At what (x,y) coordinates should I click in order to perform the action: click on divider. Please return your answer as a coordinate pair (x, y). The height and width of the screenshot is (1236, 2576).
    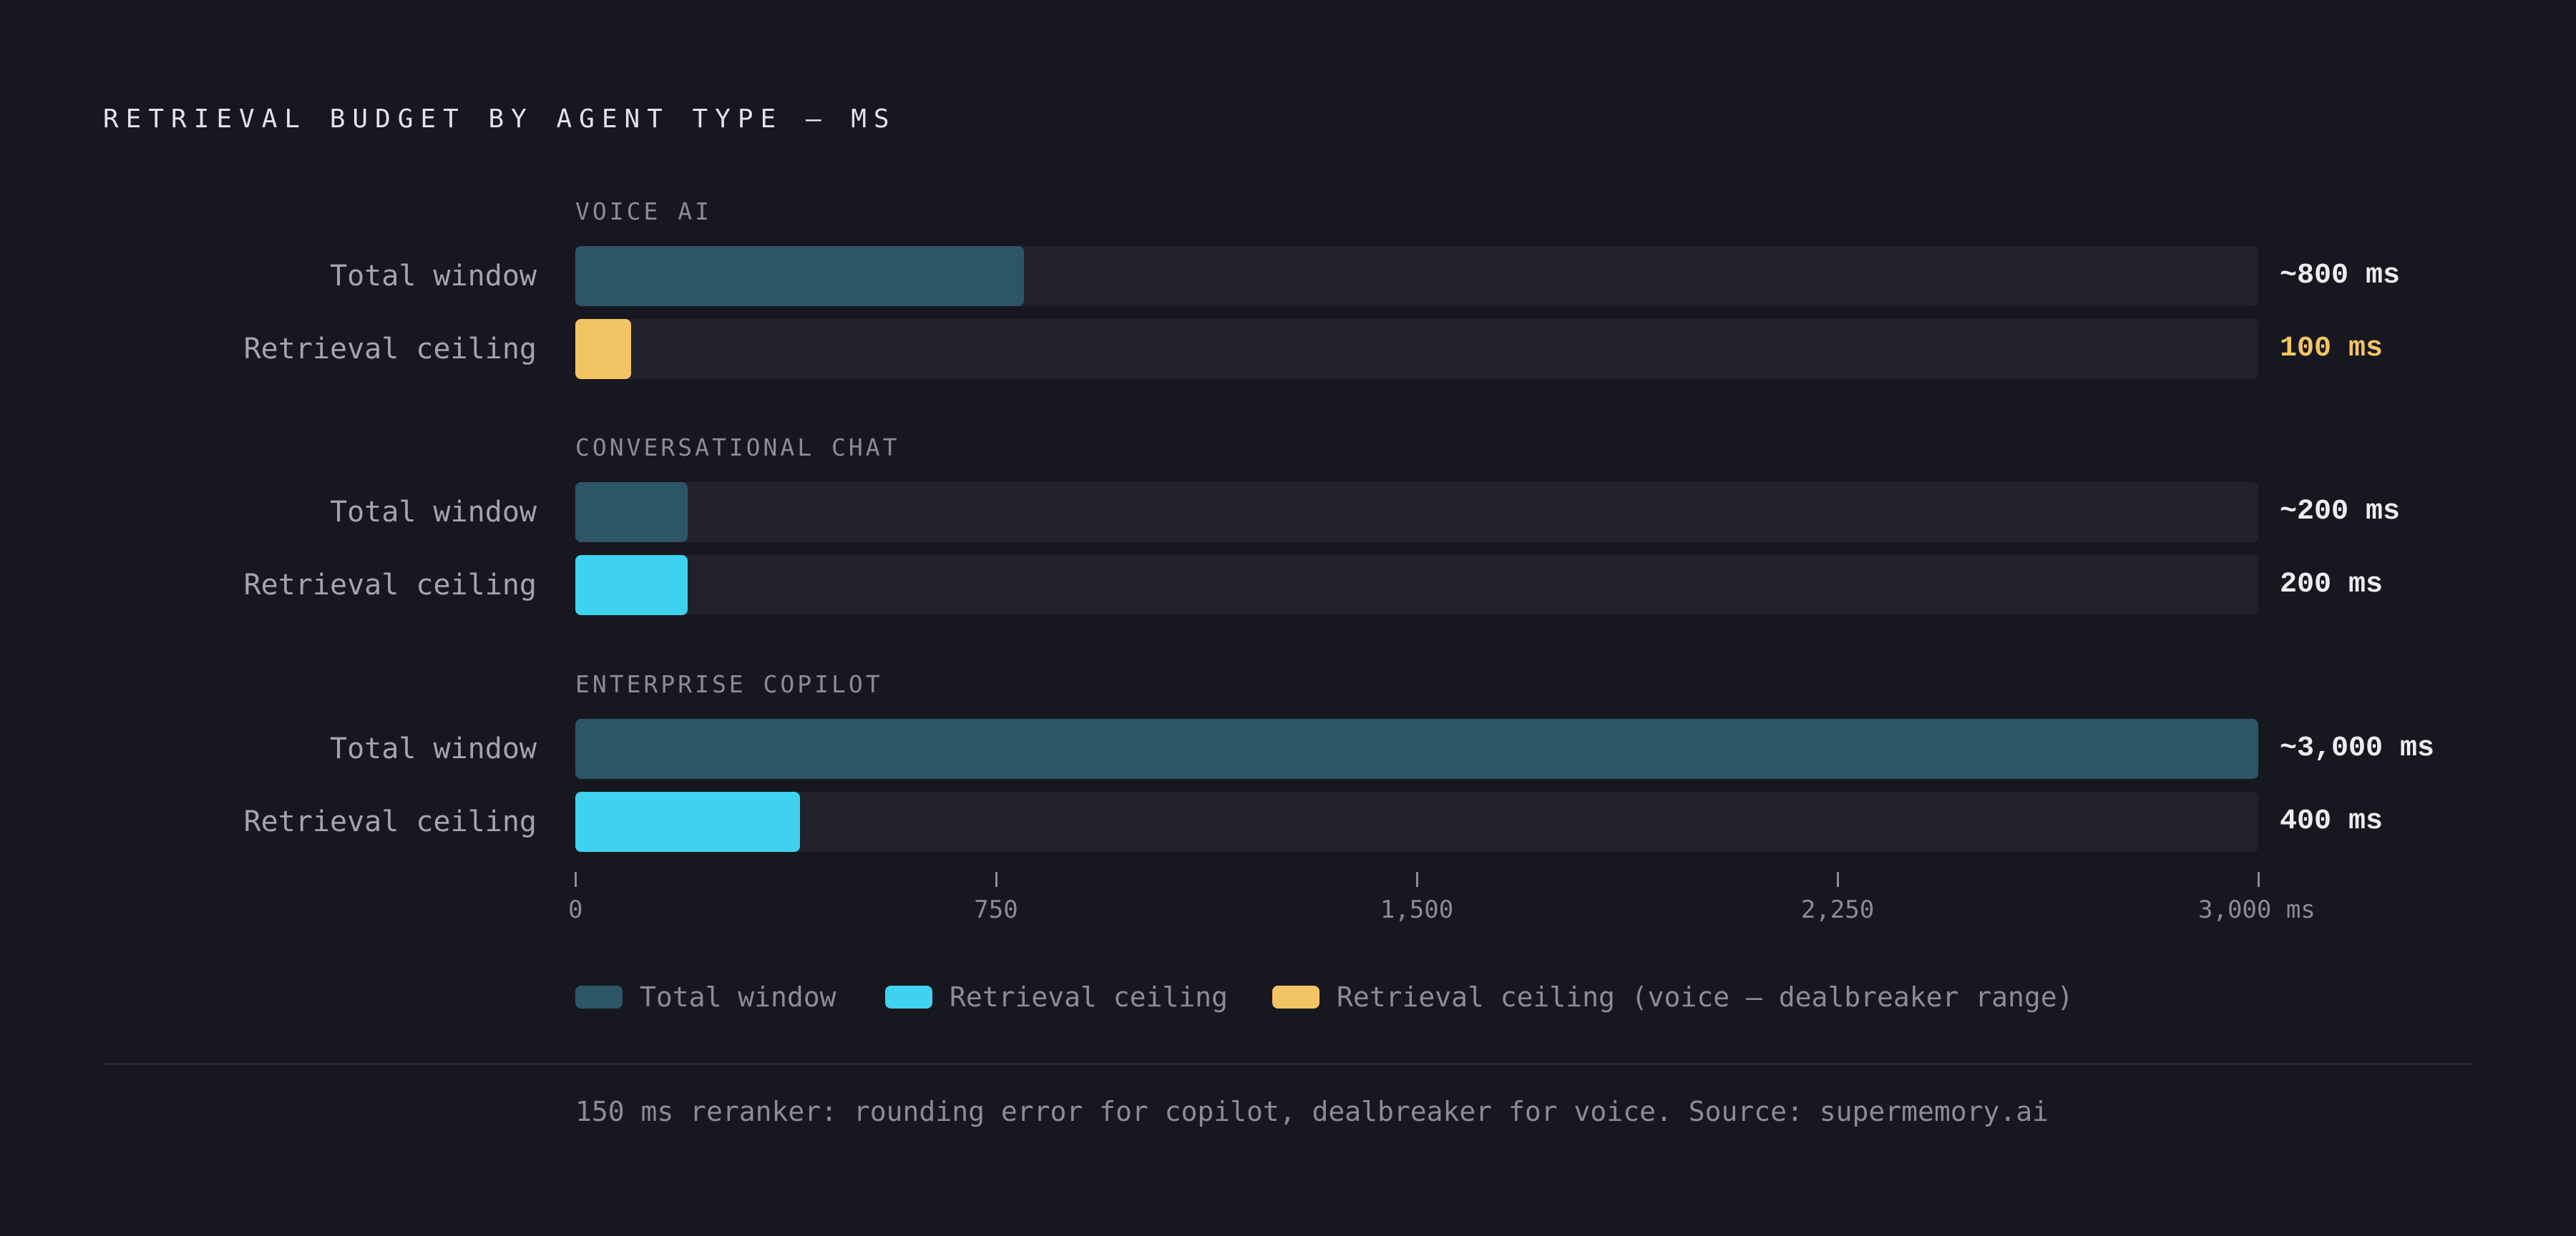
    Looking at the image, I should click on (1288, 1064).